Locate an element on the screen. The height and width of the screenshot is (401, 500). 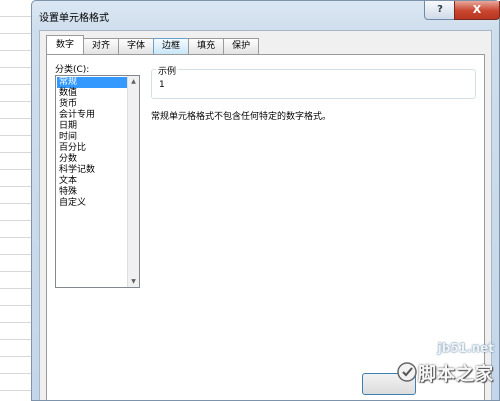
list-item: 自定义 is located at coordinates (93, 203).